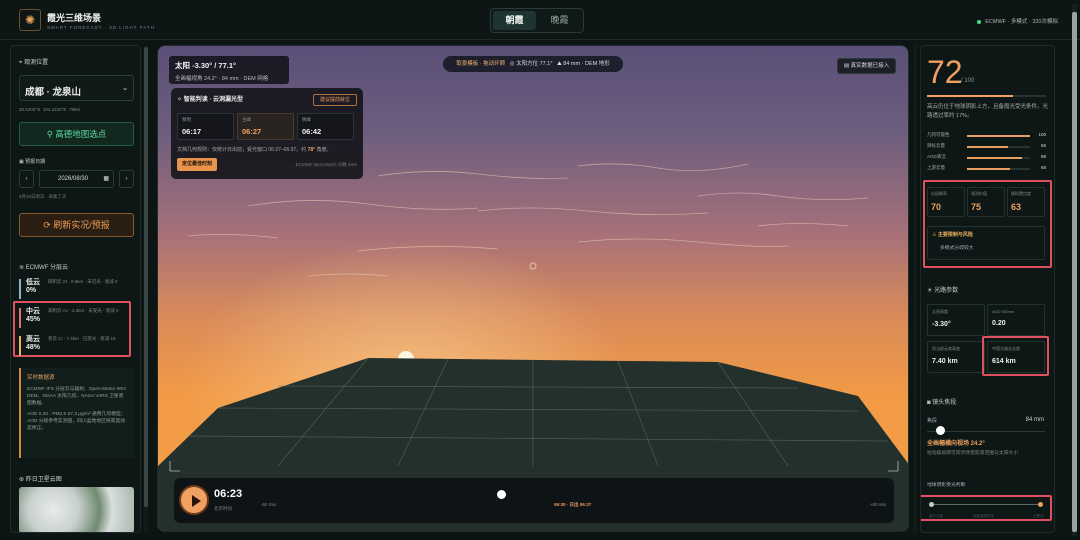  I want to click on cloud-percent: 0%, so click(31, 290).